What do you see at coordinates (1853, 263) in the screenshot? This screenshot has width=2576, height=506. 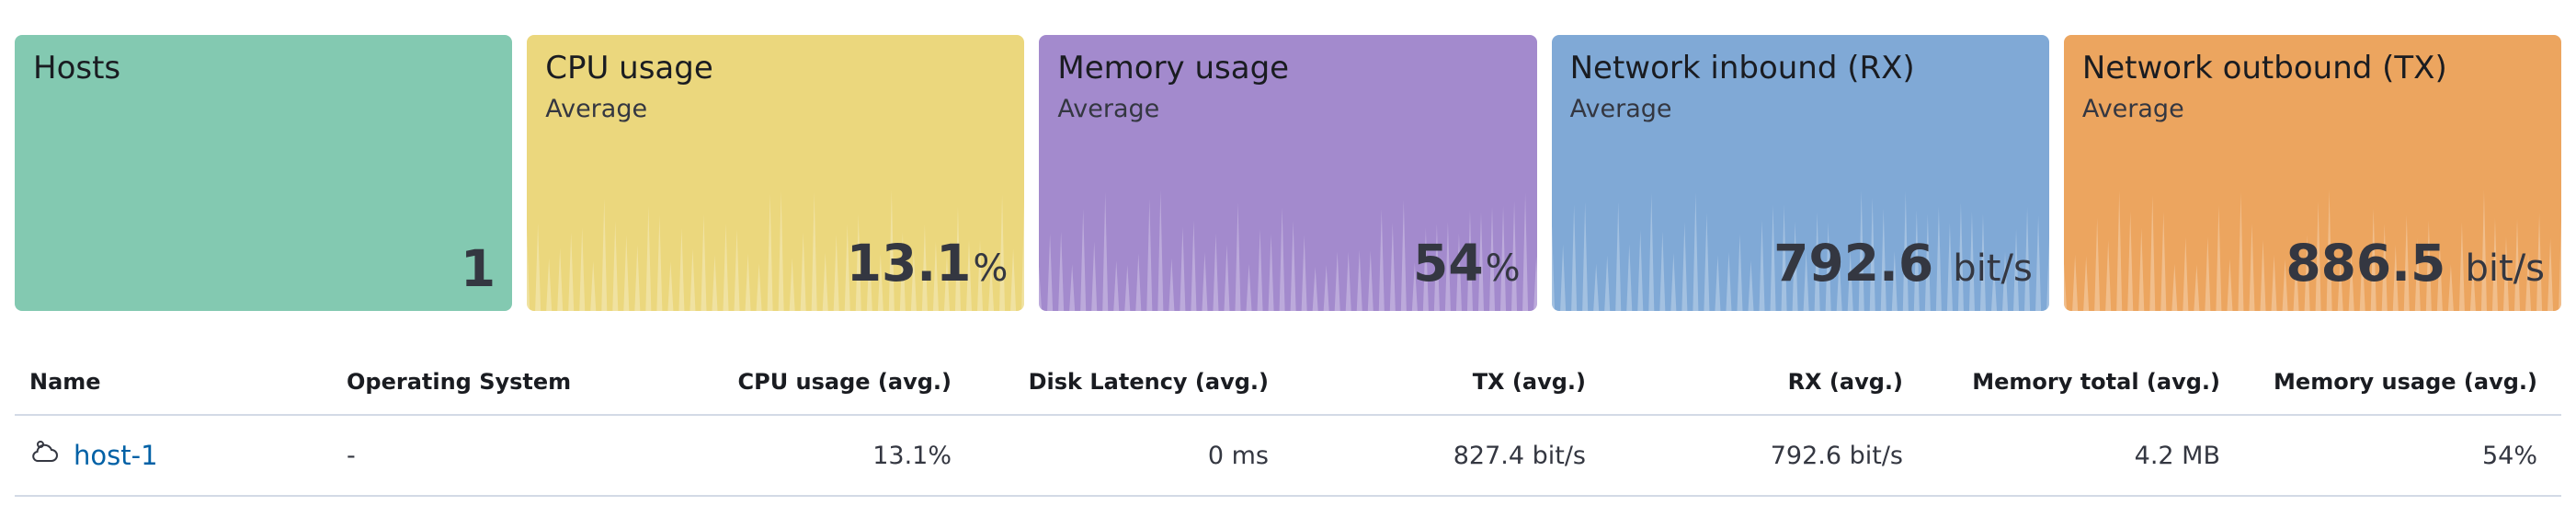 I see `rx-value: 792.6` at bounding box center [1853, 263].